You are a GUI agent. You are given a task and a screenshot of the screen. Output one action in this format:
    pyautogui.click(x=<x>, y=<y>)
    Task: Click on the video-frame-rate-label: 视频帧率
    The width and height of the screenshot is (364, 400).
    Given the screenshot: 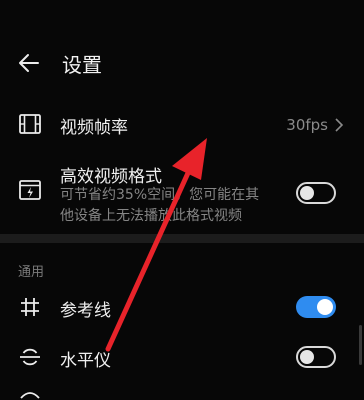 What is the action you would take?
    pyautogui.click(x=94, y=128)
    